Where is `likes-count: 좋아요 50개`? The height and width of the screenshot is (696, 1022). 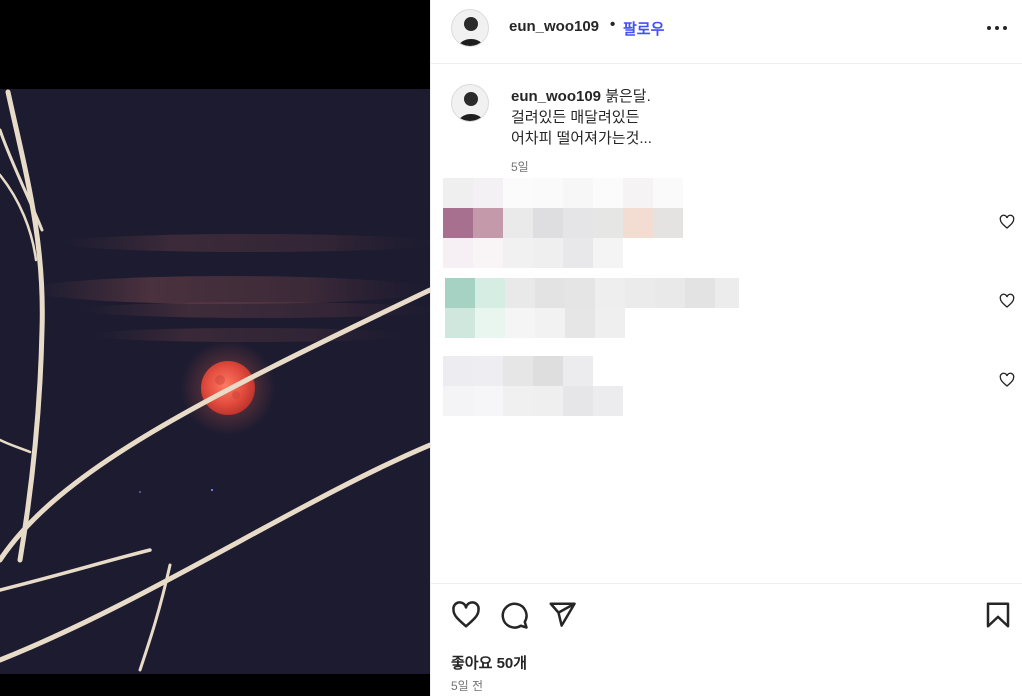 likes-count: 좋아요 50개 is located at coordinates (489, 662).